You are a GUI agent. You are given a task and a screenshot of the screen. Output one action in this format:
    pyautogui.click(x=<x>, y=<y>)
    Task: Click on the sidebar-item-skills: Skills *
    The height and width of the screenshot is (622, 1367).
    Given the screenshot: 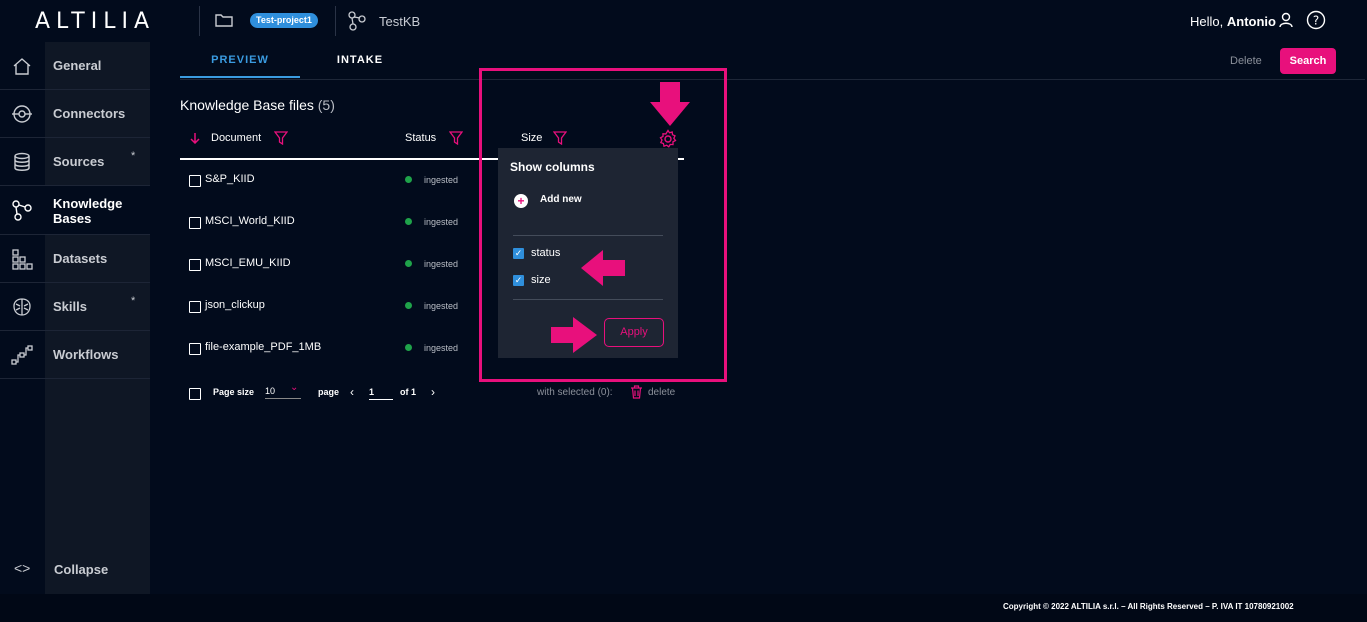 What is the action you would take?
    pyautogui.click(x=75, y=307)
    